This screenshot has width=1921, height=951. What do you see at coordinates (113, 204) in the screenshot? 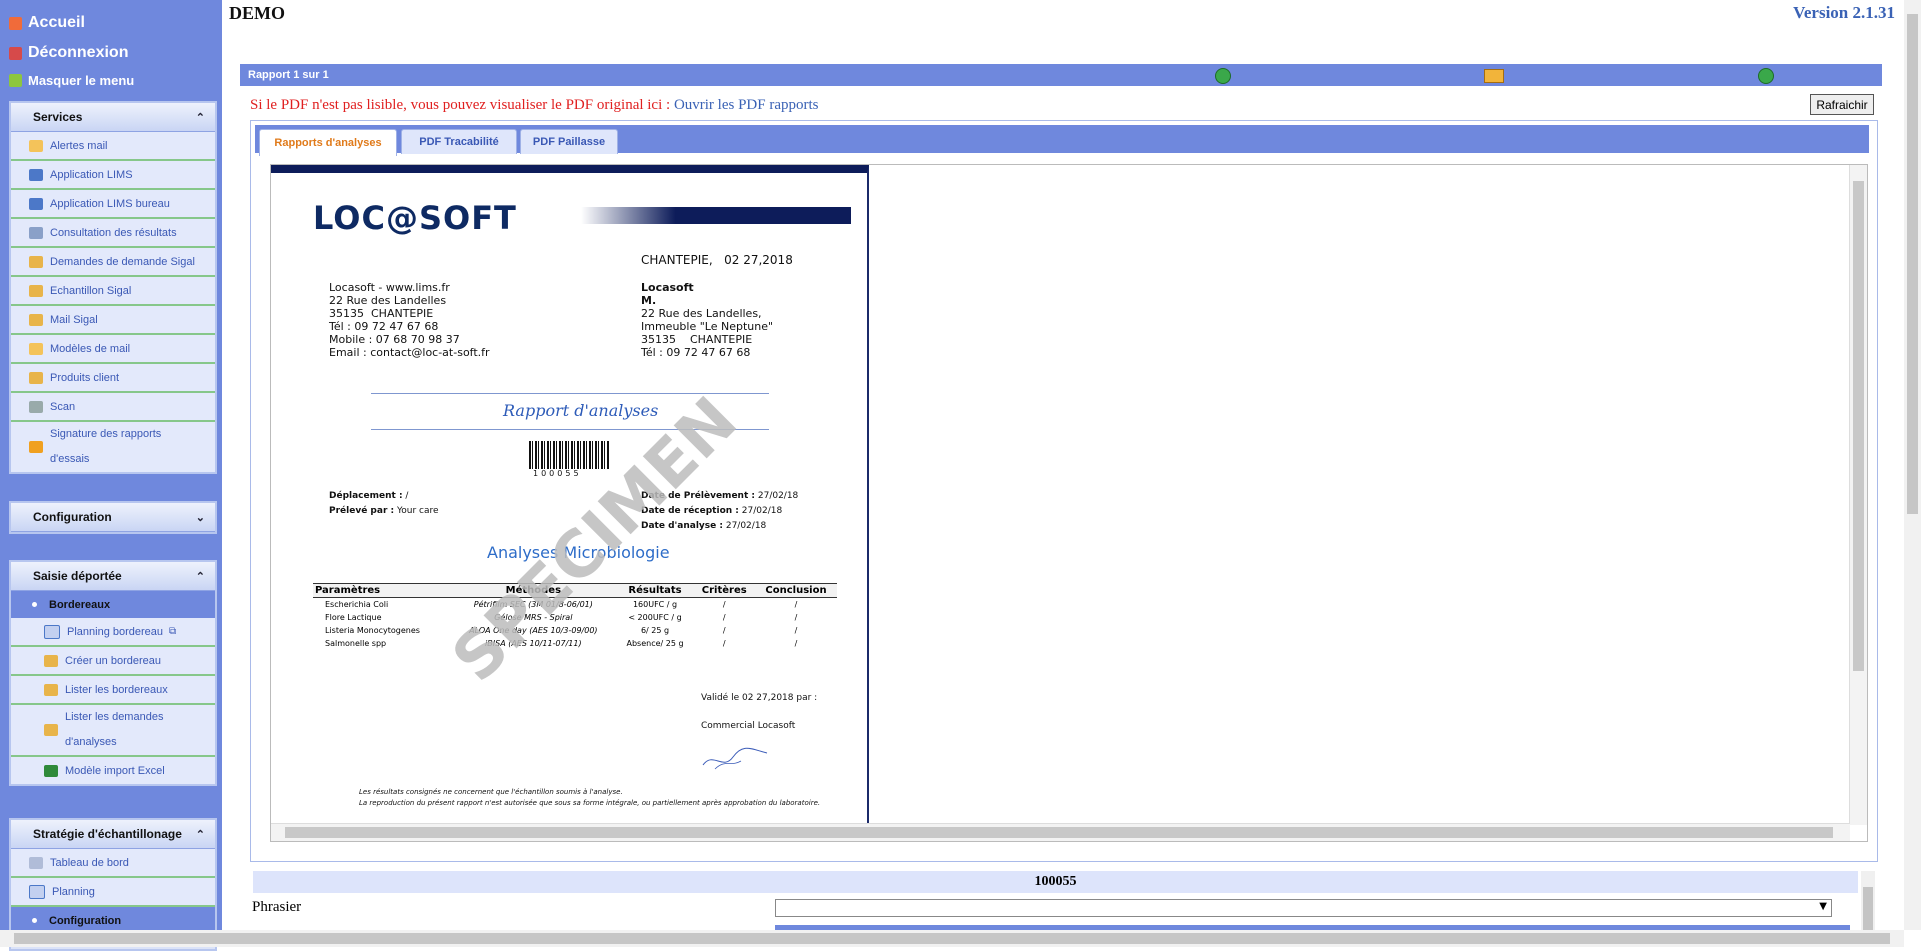
I see `menu-item-application-lims-bureau: Application LIMS bureau` at bounding box center [113, 204].